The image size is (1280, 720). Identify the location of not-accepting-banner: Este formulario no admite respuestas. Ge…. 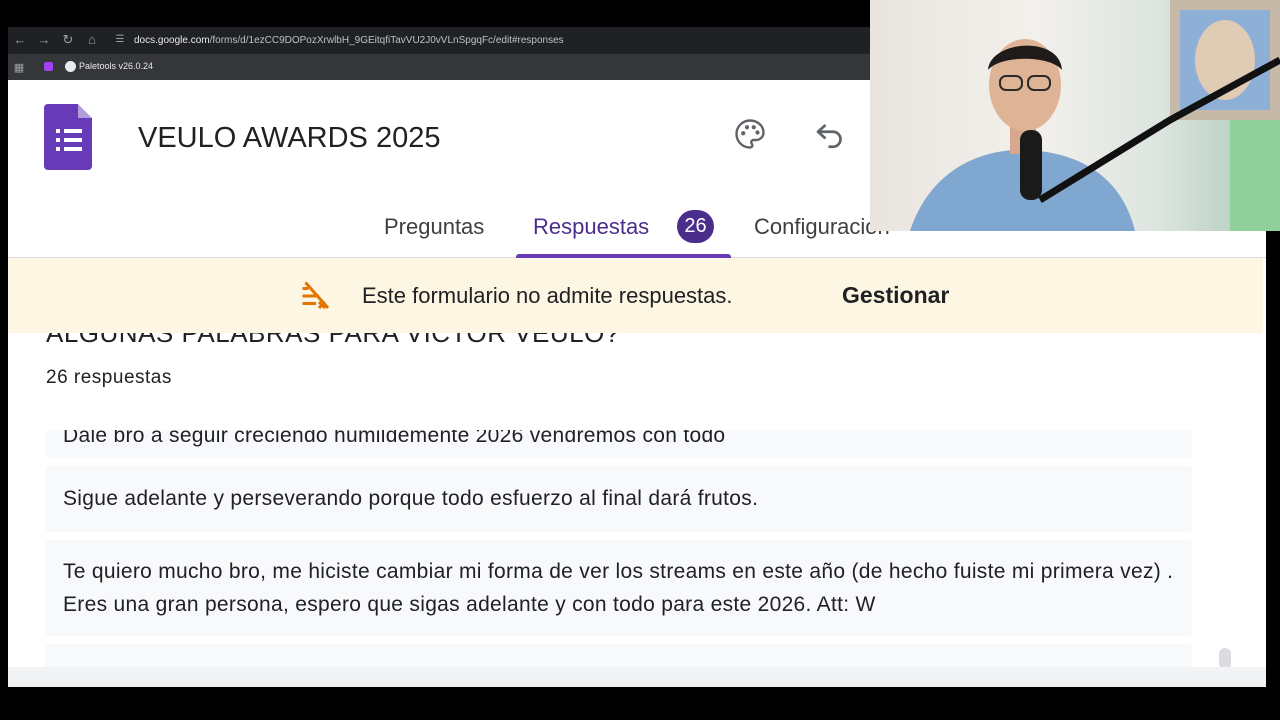
(635, 295).